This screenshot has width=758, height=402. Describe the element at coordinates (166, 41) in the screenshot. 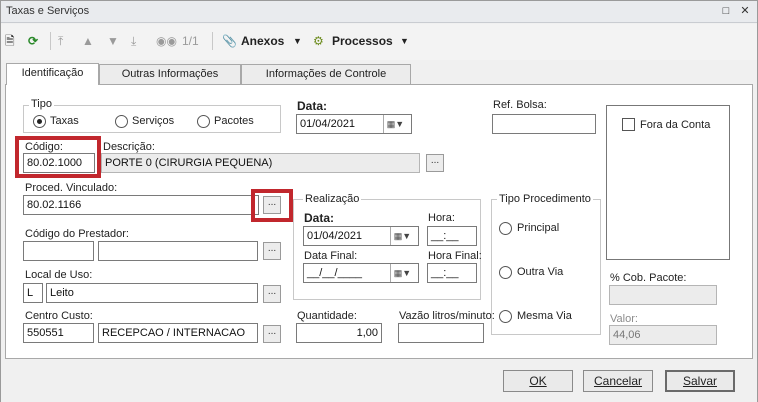

I see `binoculars-icon: ◉◉` at that location.